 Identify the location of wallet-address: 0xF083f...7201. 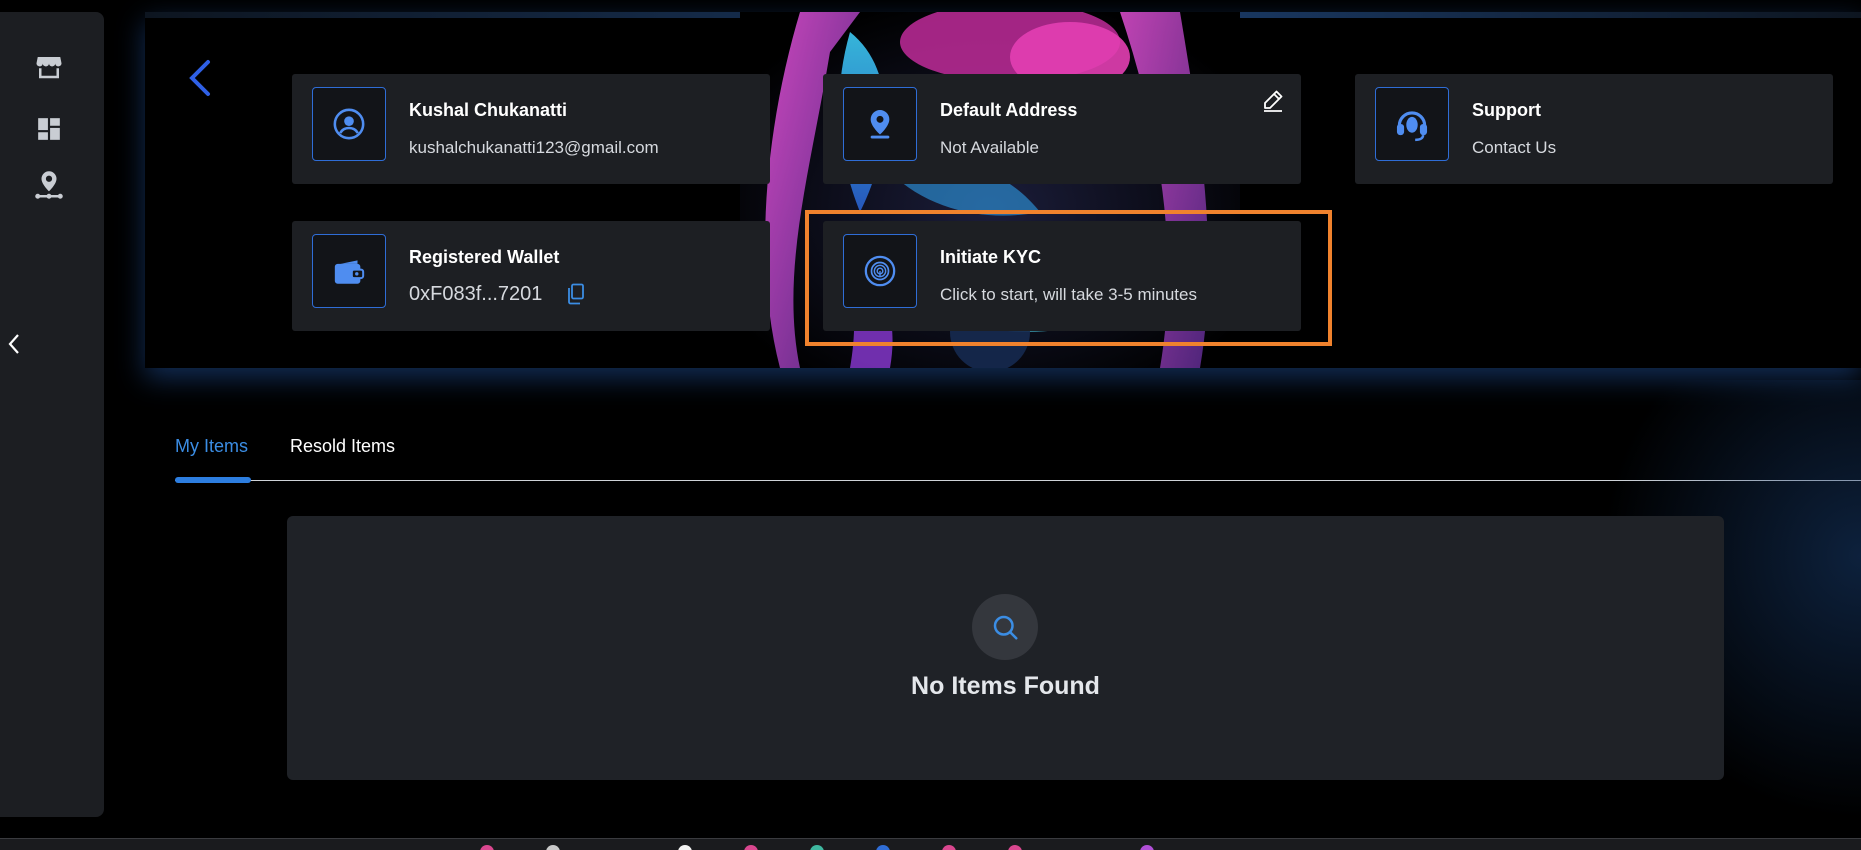
(476, 294).